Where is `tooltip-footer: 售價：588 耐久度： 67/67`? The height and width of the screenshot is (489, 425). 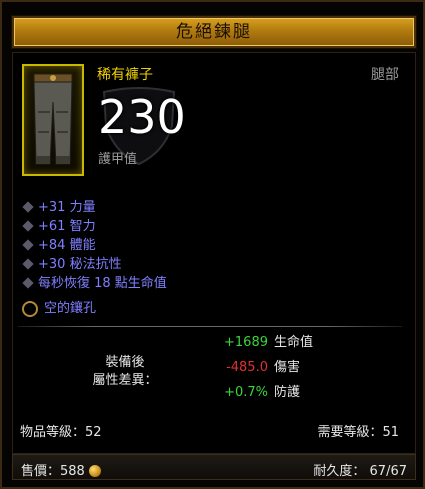 tooltip-footer: 售價：588 耐久度： 67/67 is located at coordinates (214, 467).